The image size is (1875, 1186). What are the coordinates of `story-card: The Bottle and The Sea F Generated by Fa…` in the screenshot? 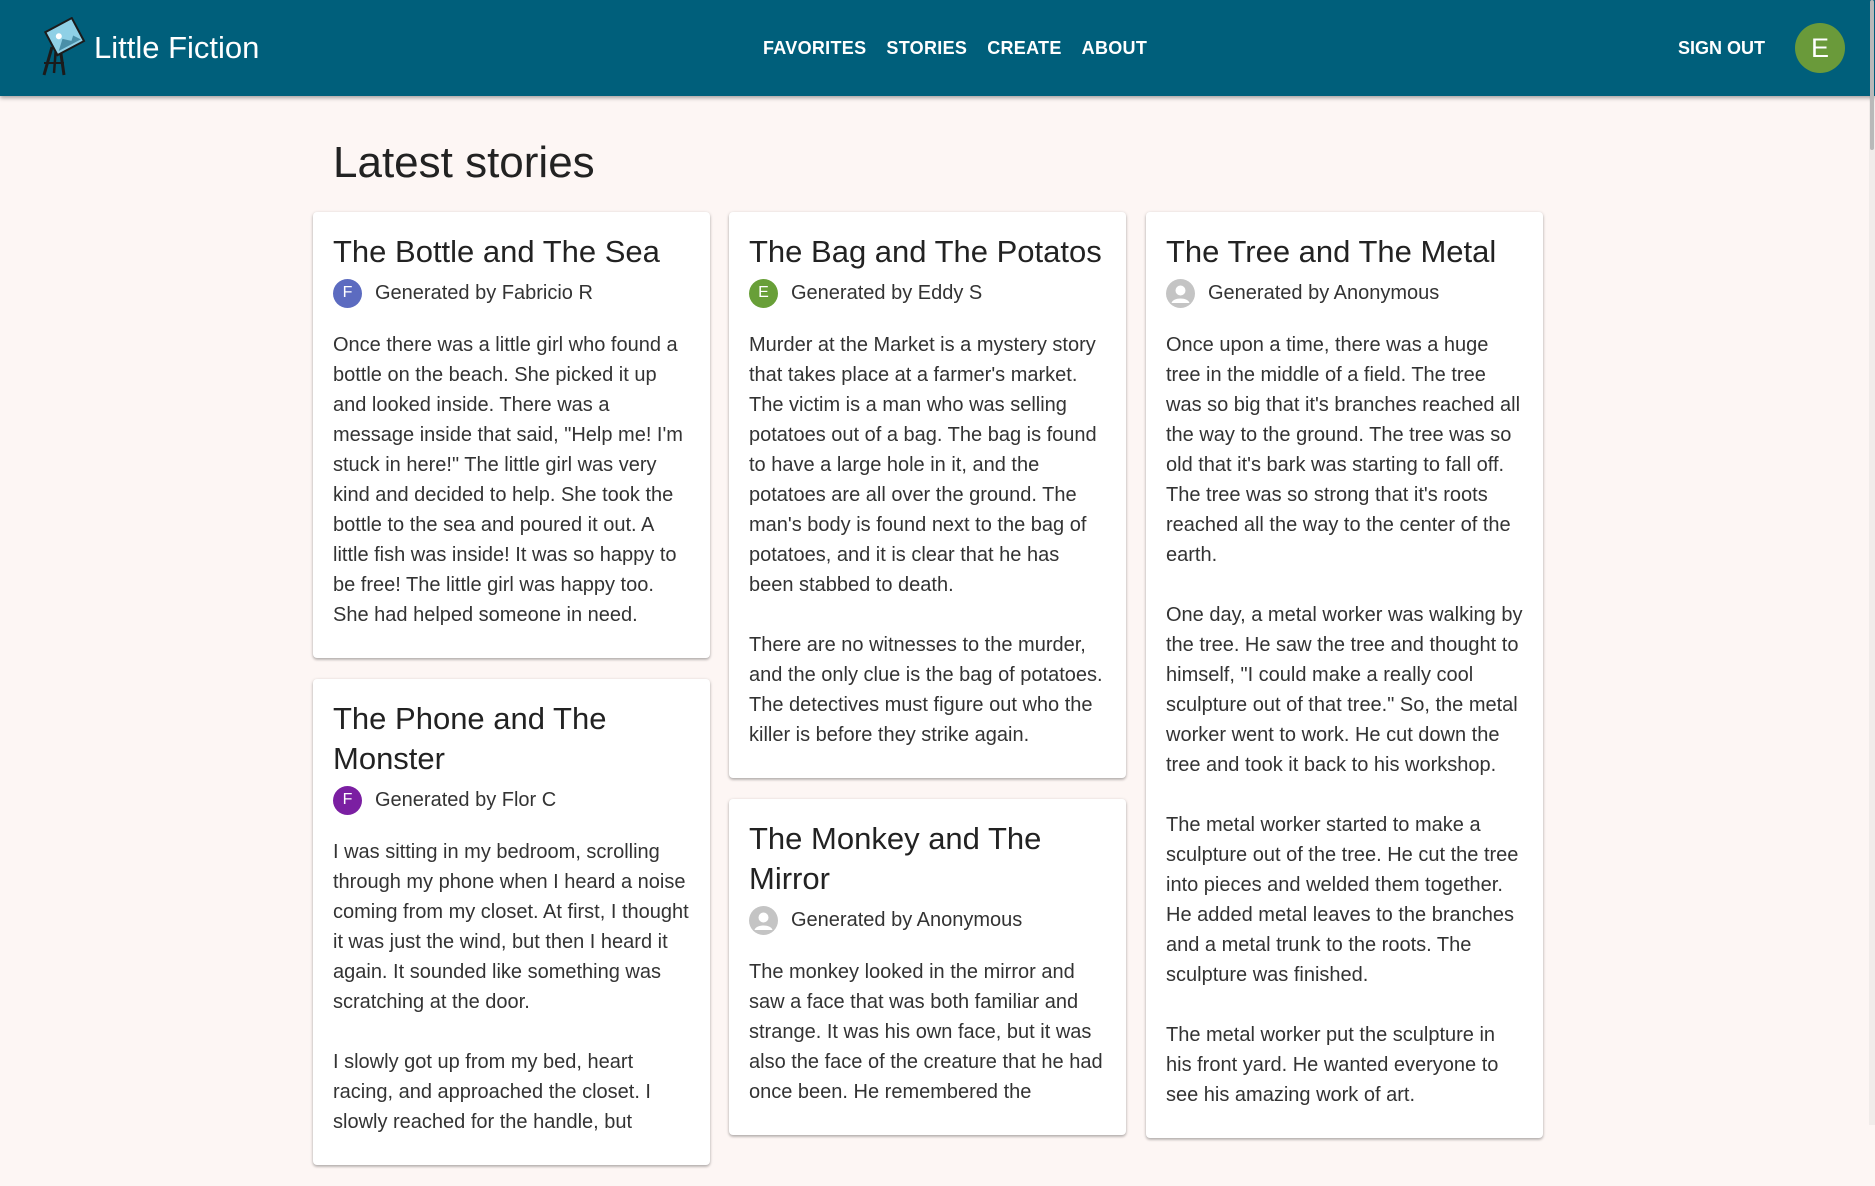 It's located at (511, 435).